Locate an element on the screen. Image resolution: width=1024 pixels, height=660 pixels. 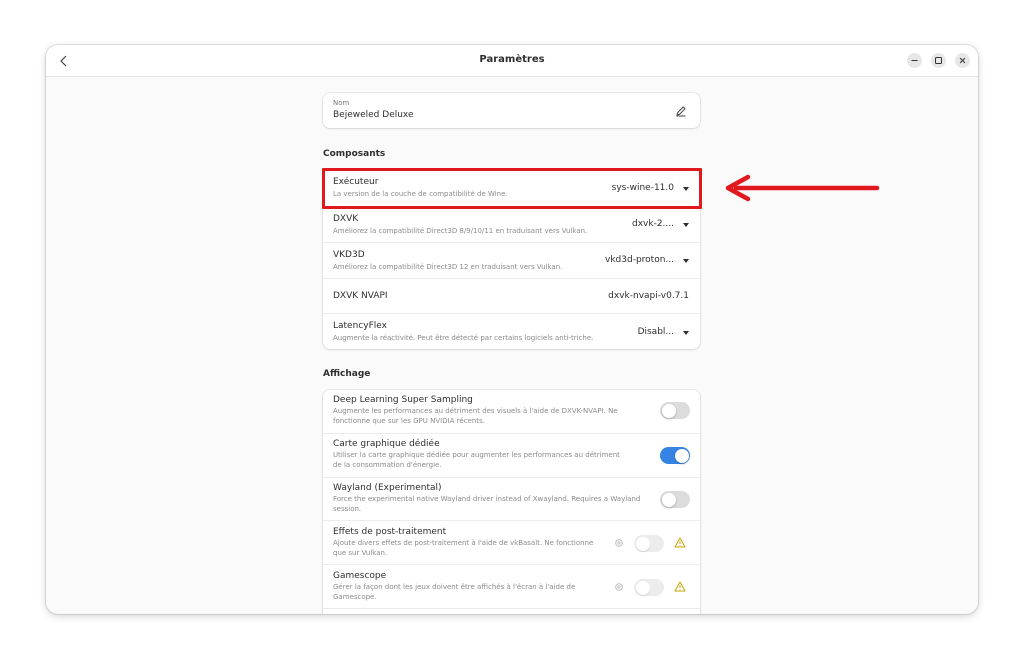
gamescope-switch is located at coordinates (649, 587).